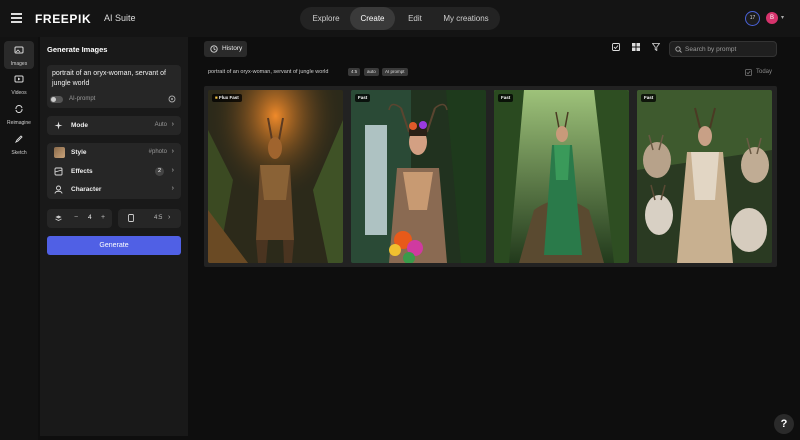 Image resolution: width=800 pixels, height=440 pixels. What do you see at coordinates (79, 152) in the screenshot?
I see `style-label: Style` at bounding box center [79, 152].